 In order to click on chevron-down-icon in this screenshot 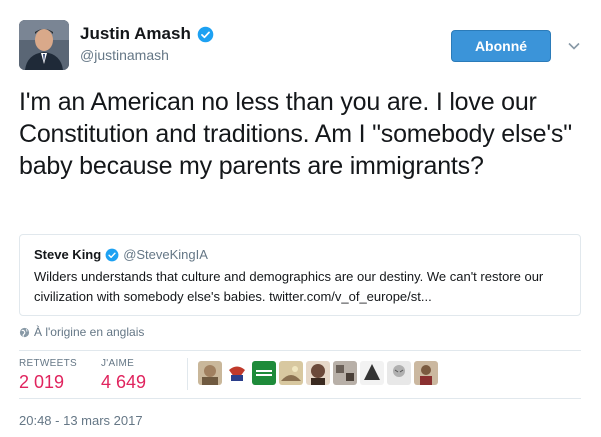, I will do `click(574, 46)`.